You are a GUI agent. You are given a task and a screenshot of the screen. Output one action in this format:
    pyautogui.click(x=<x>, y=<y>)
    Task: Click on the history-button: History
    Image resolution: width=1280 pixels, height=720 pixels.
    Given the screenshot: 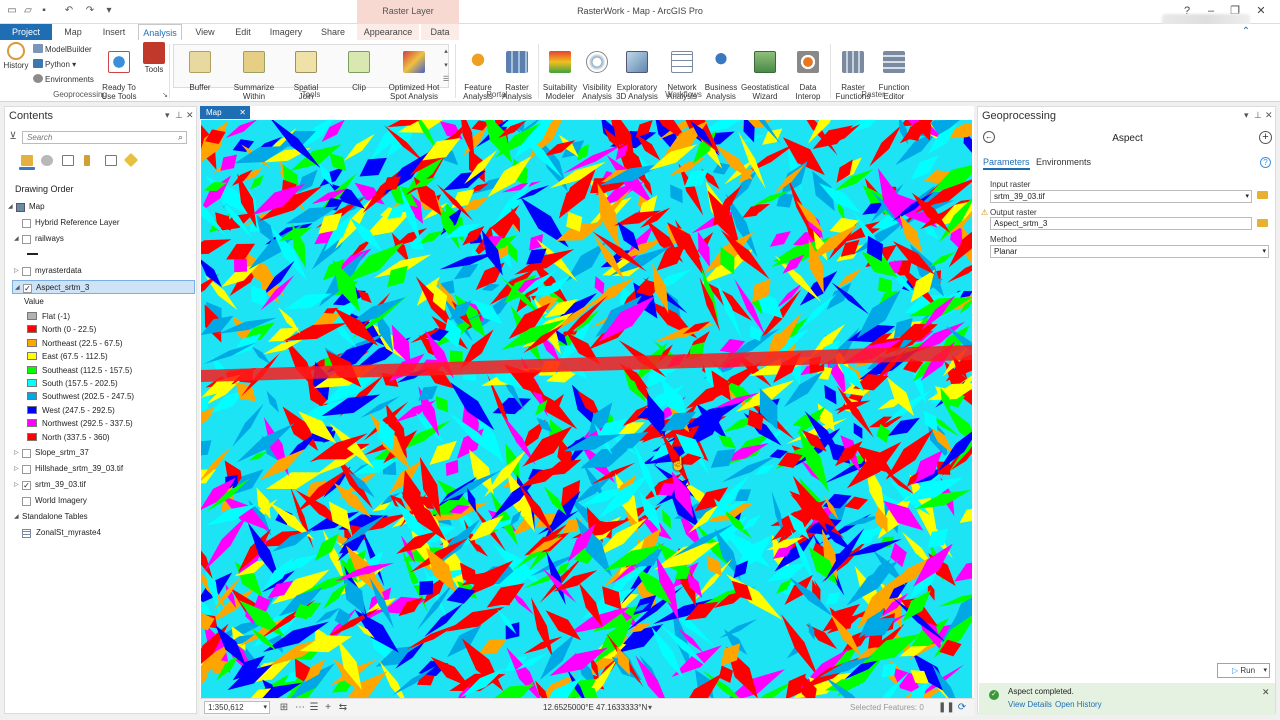 What is the action you would take?
    pyautogui.click(x=16, y=56)
    